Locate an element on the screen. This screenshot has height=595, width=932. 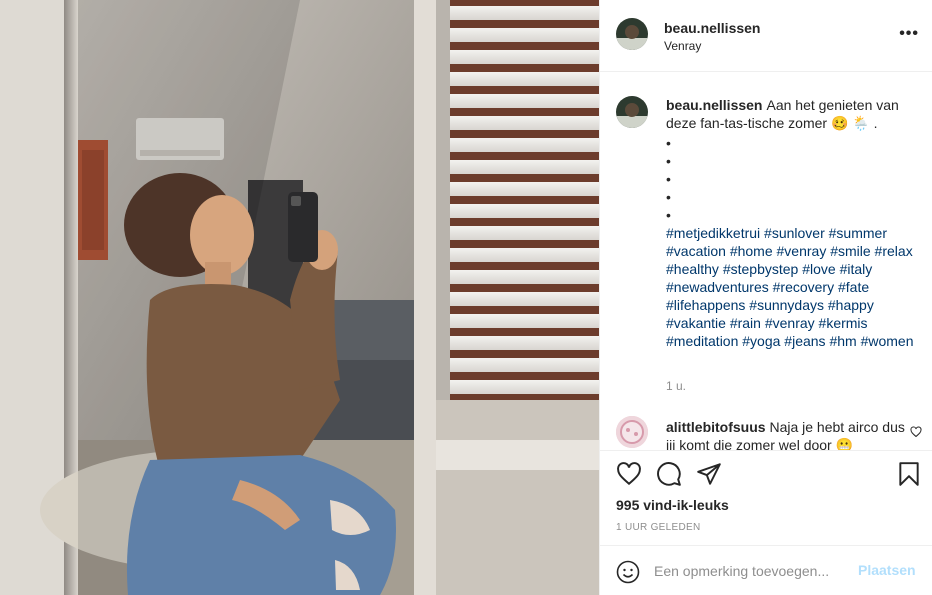
heart-icon is located at coordinates (629, 474).